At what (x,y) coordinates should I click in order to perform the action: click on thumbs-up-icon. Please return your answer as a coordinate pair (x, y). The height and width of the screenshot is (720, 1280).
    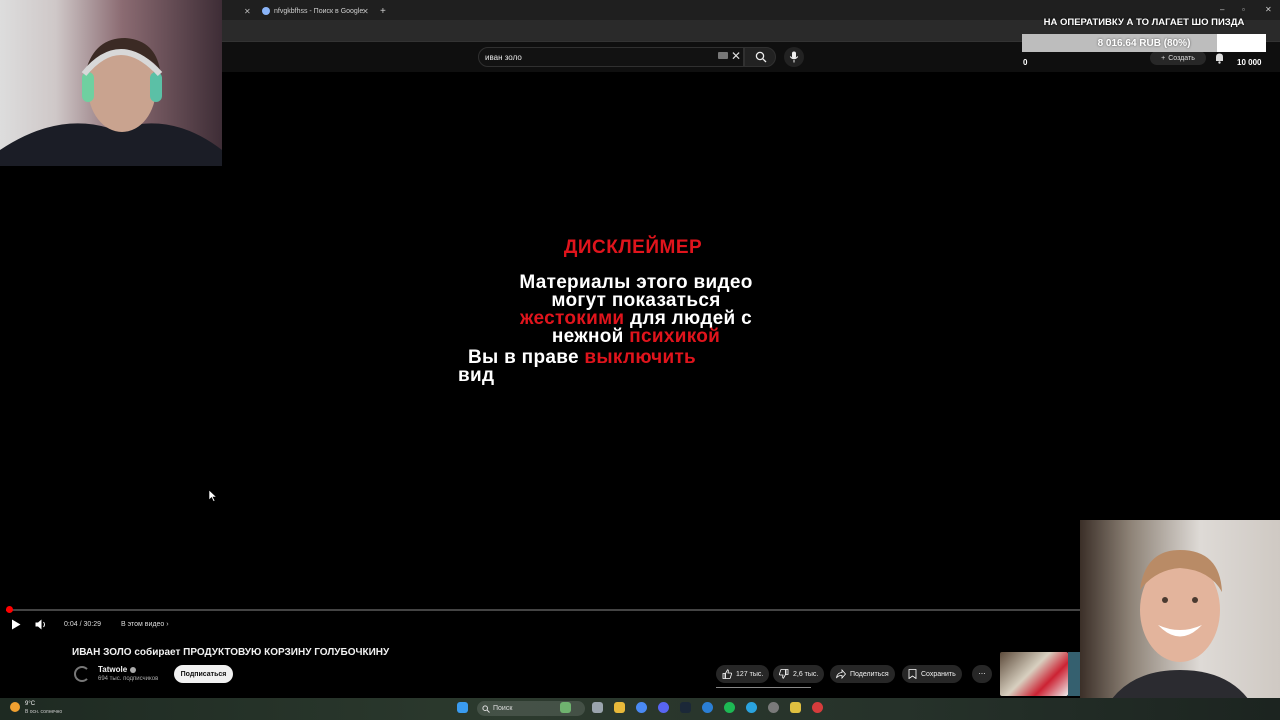
    Looking at the image, I should click on (727, 674).